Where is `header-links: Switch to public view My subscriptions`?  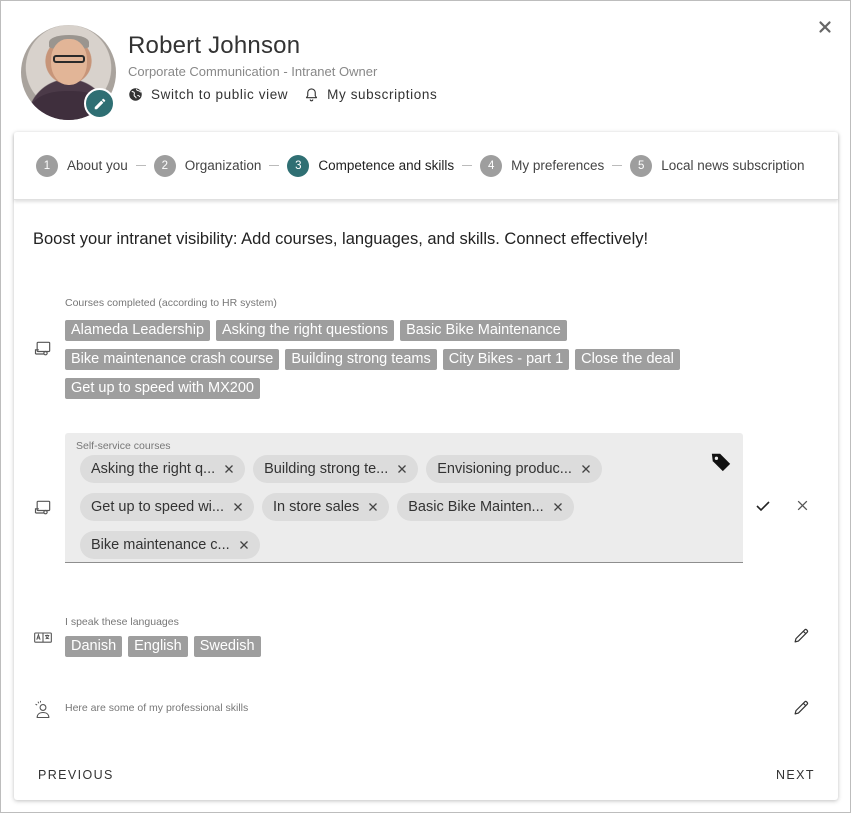
header-links: Switch to public view My subscriptions is located at coordinates (282, 94).